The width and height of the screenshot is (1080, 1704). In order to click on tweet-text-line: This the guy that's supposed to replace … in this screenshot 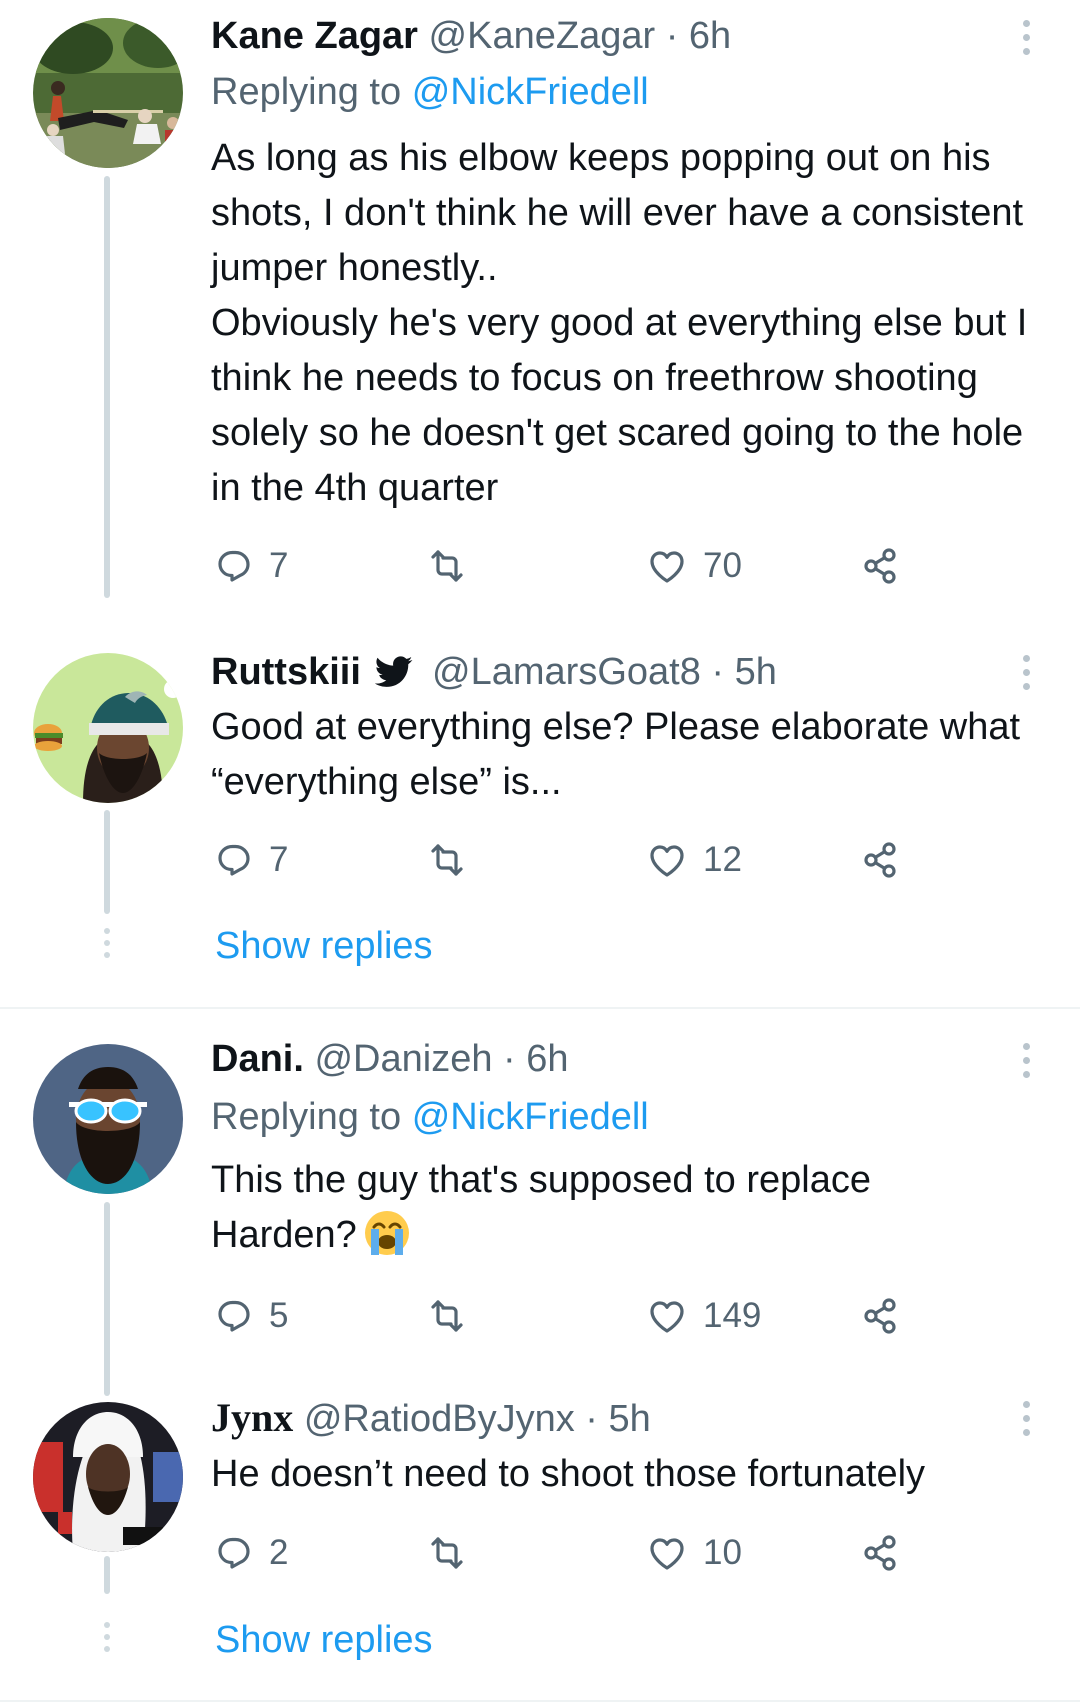, I will do `click(591, 1208)`.